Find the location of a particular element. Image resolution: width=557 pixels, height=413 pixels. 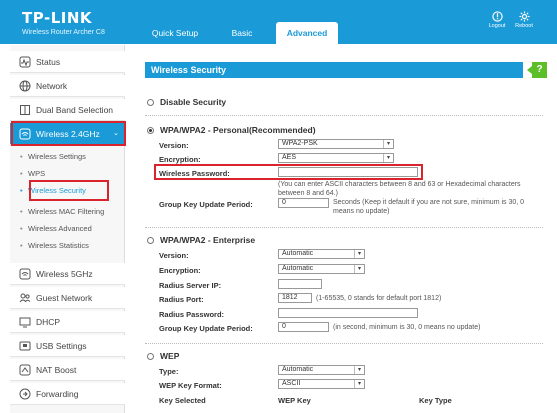

wep-radio is located at coordinates (150, 356).